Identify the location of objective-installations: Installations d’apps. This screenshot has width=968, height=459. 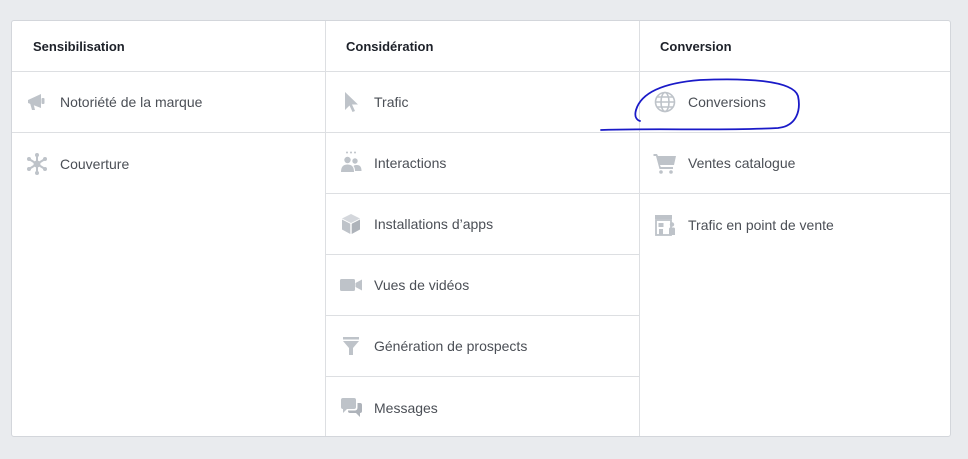
(482, 224).